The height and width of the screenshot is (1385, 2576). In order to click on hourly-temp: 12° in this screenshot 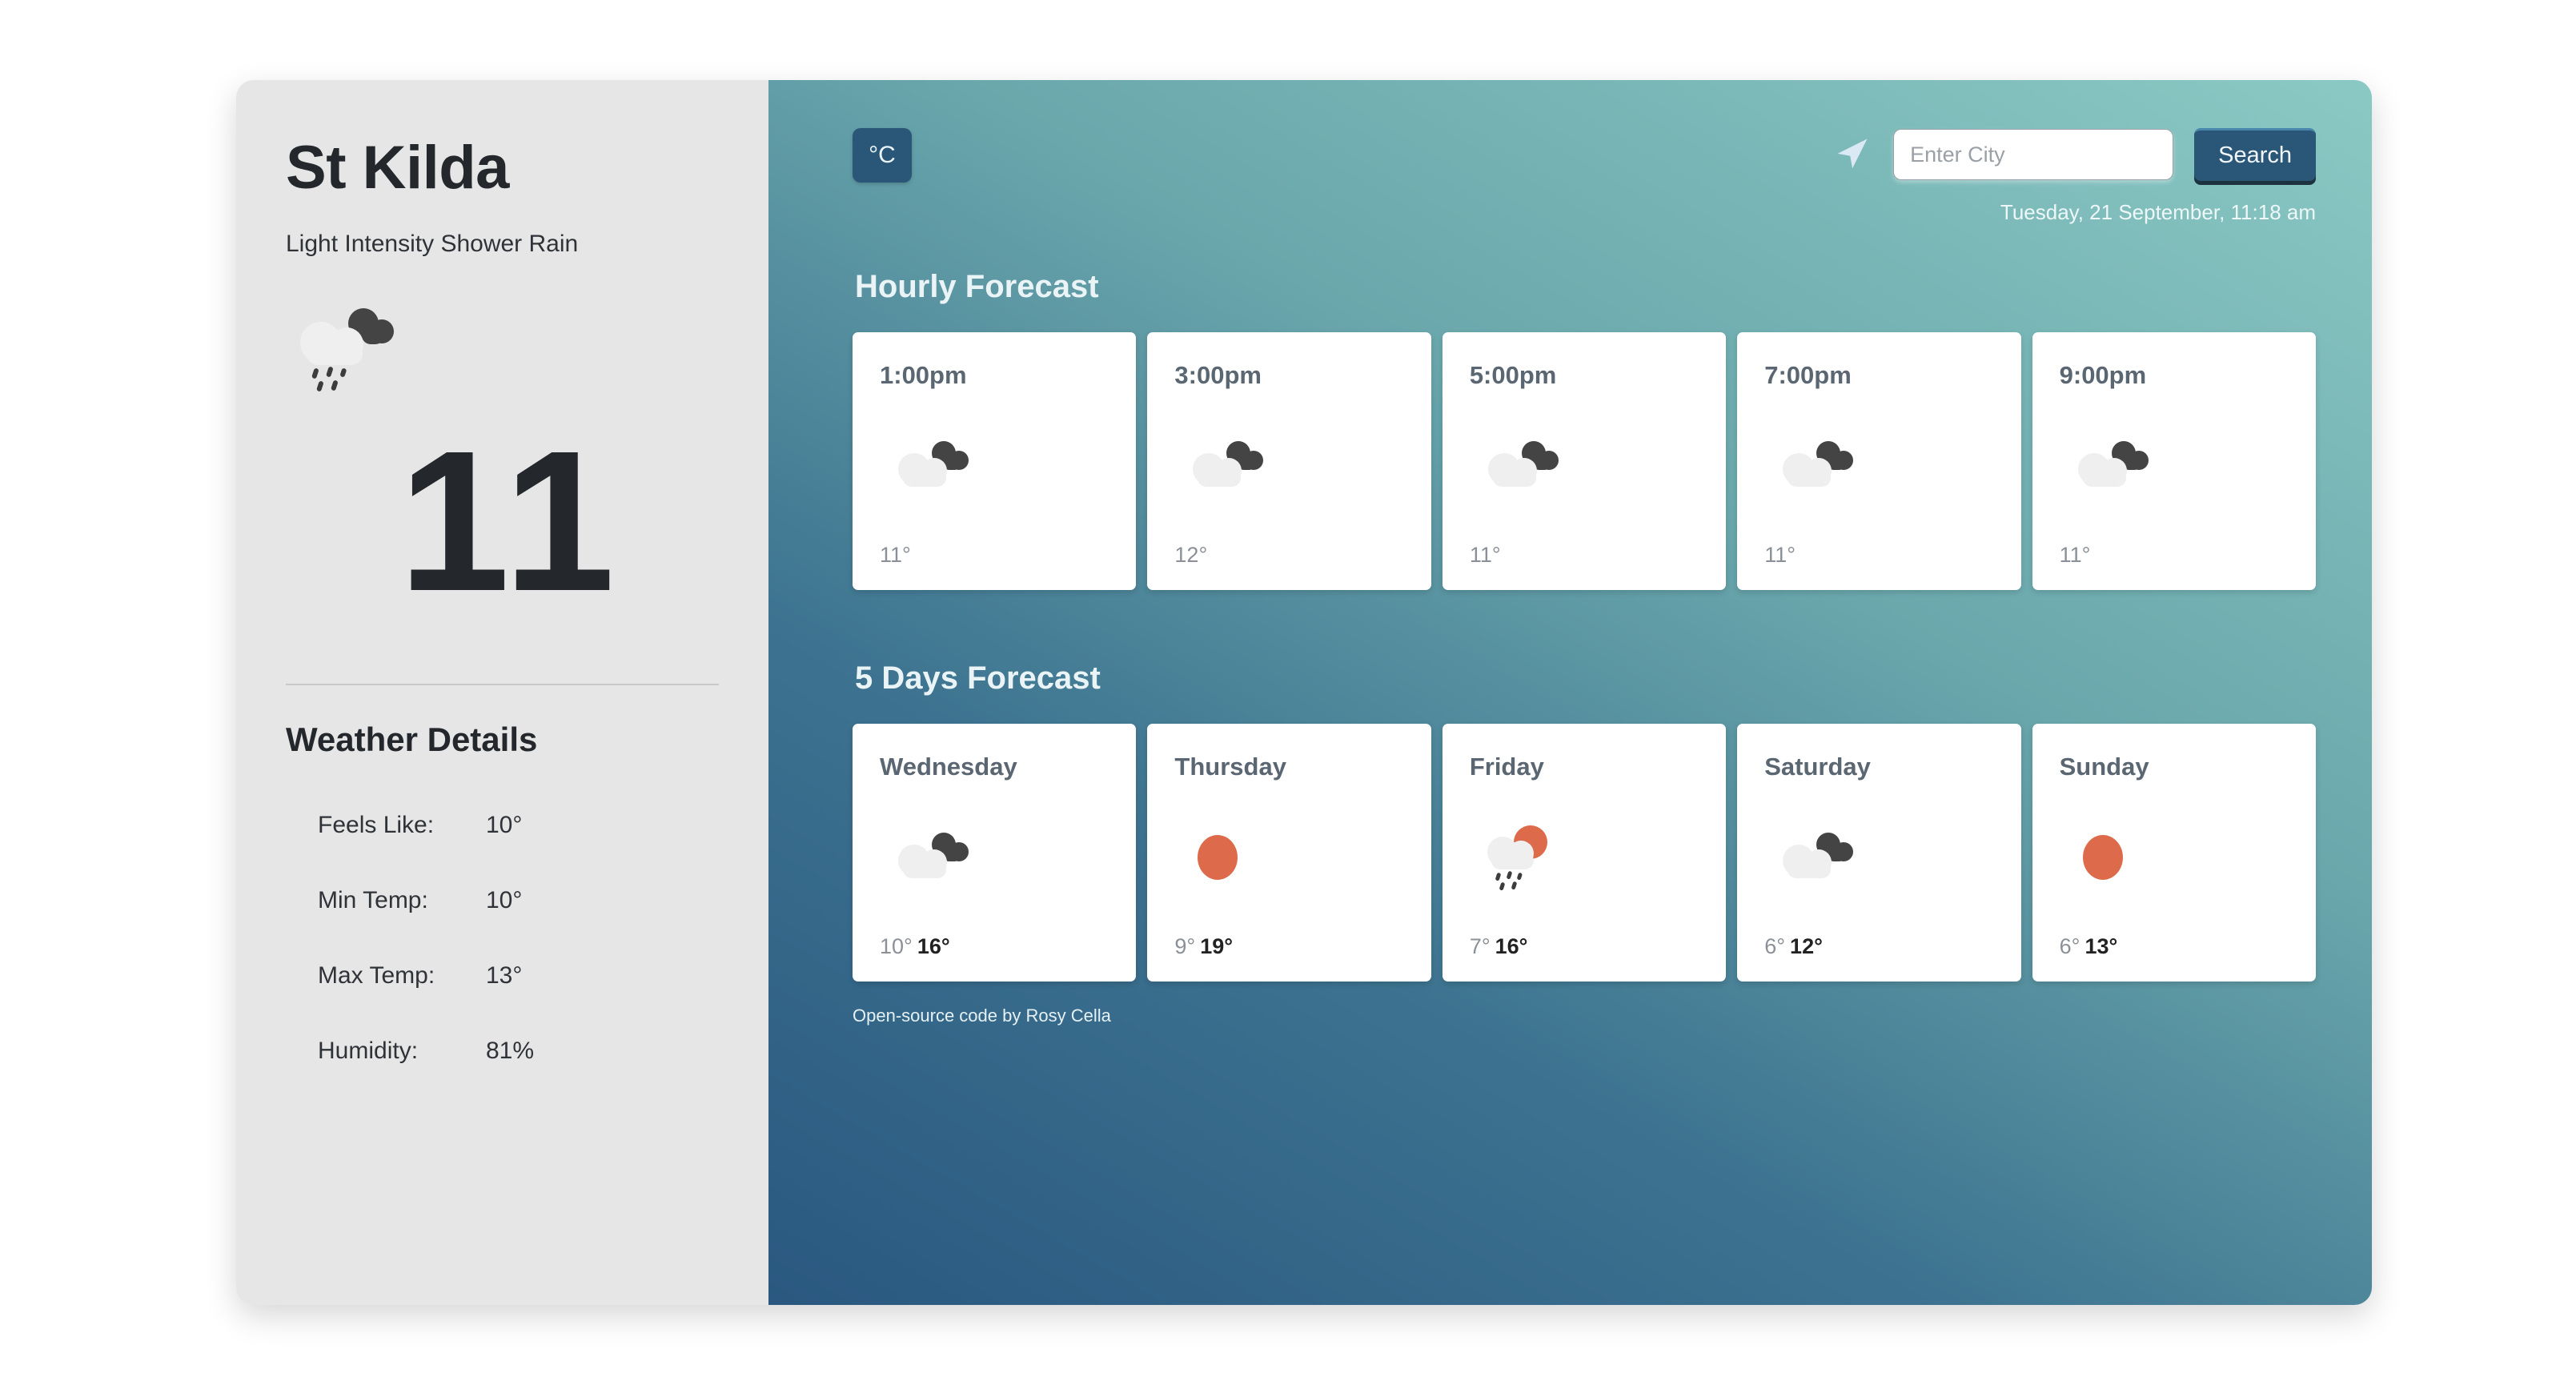, I will do `click(1191, 555)`.